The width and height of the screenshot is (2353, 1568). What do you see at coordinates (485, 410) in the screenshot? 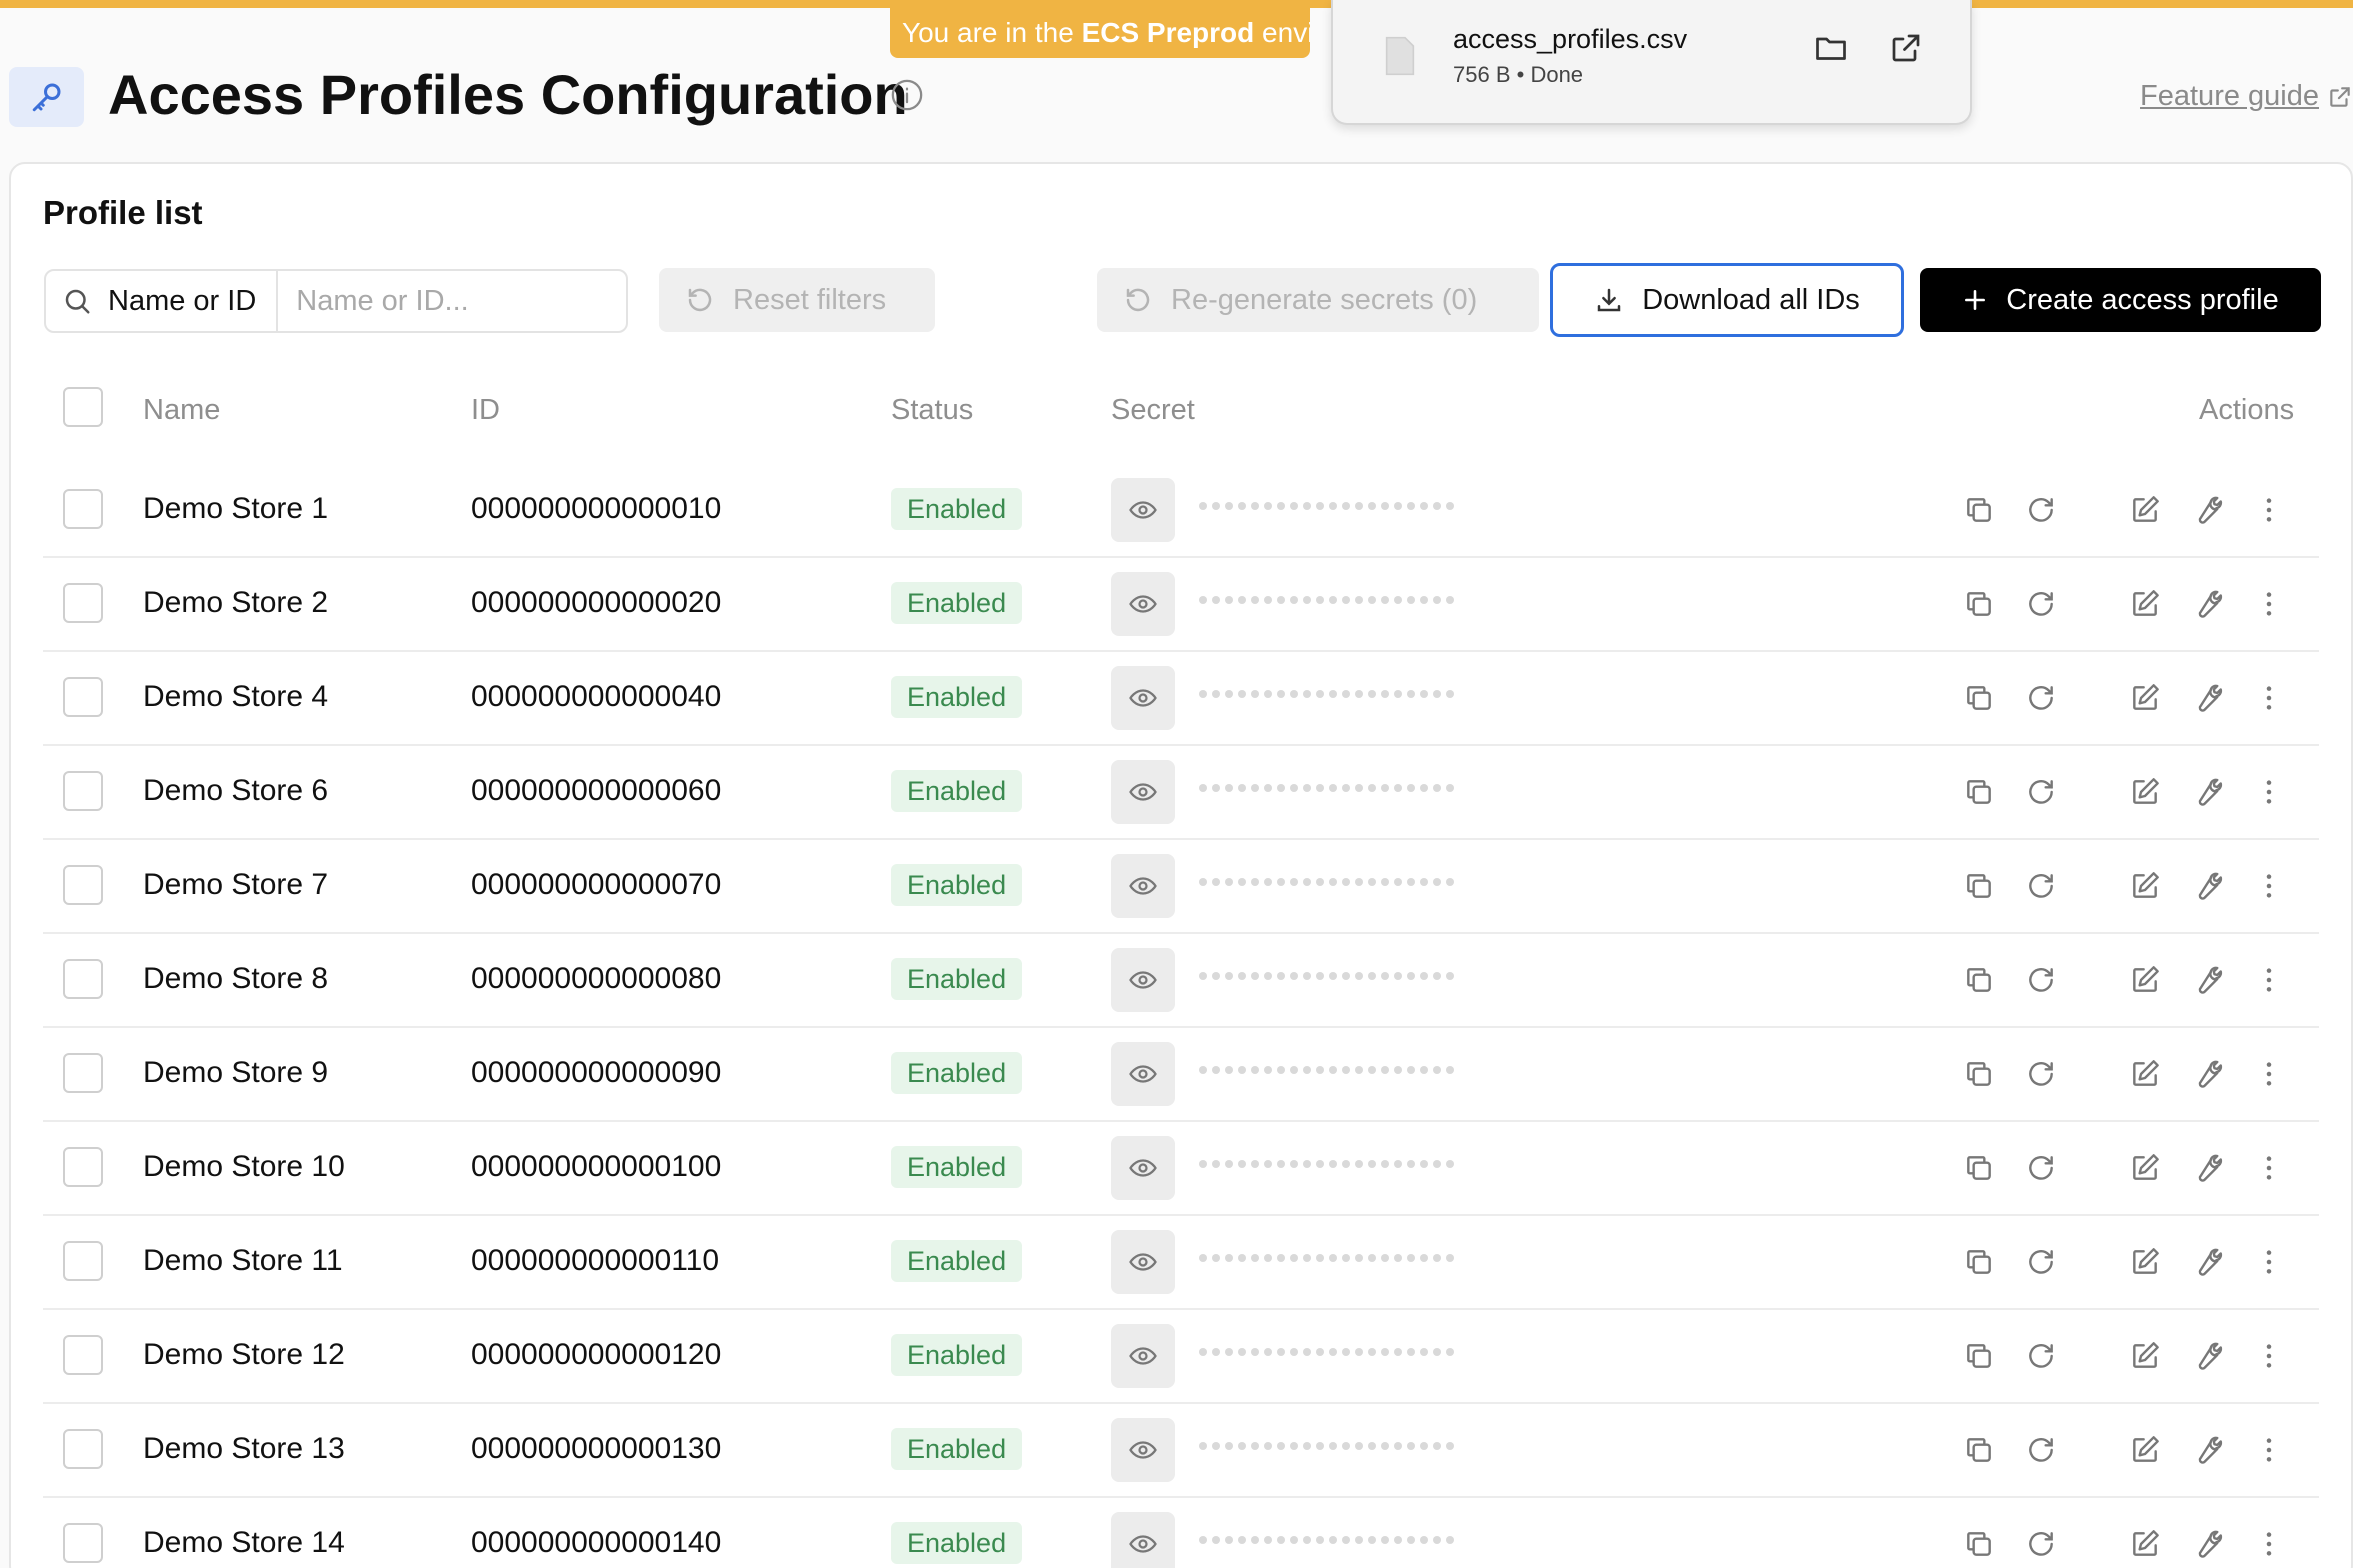
I see `column-header-id: ID` at bounding box center [485, 410].